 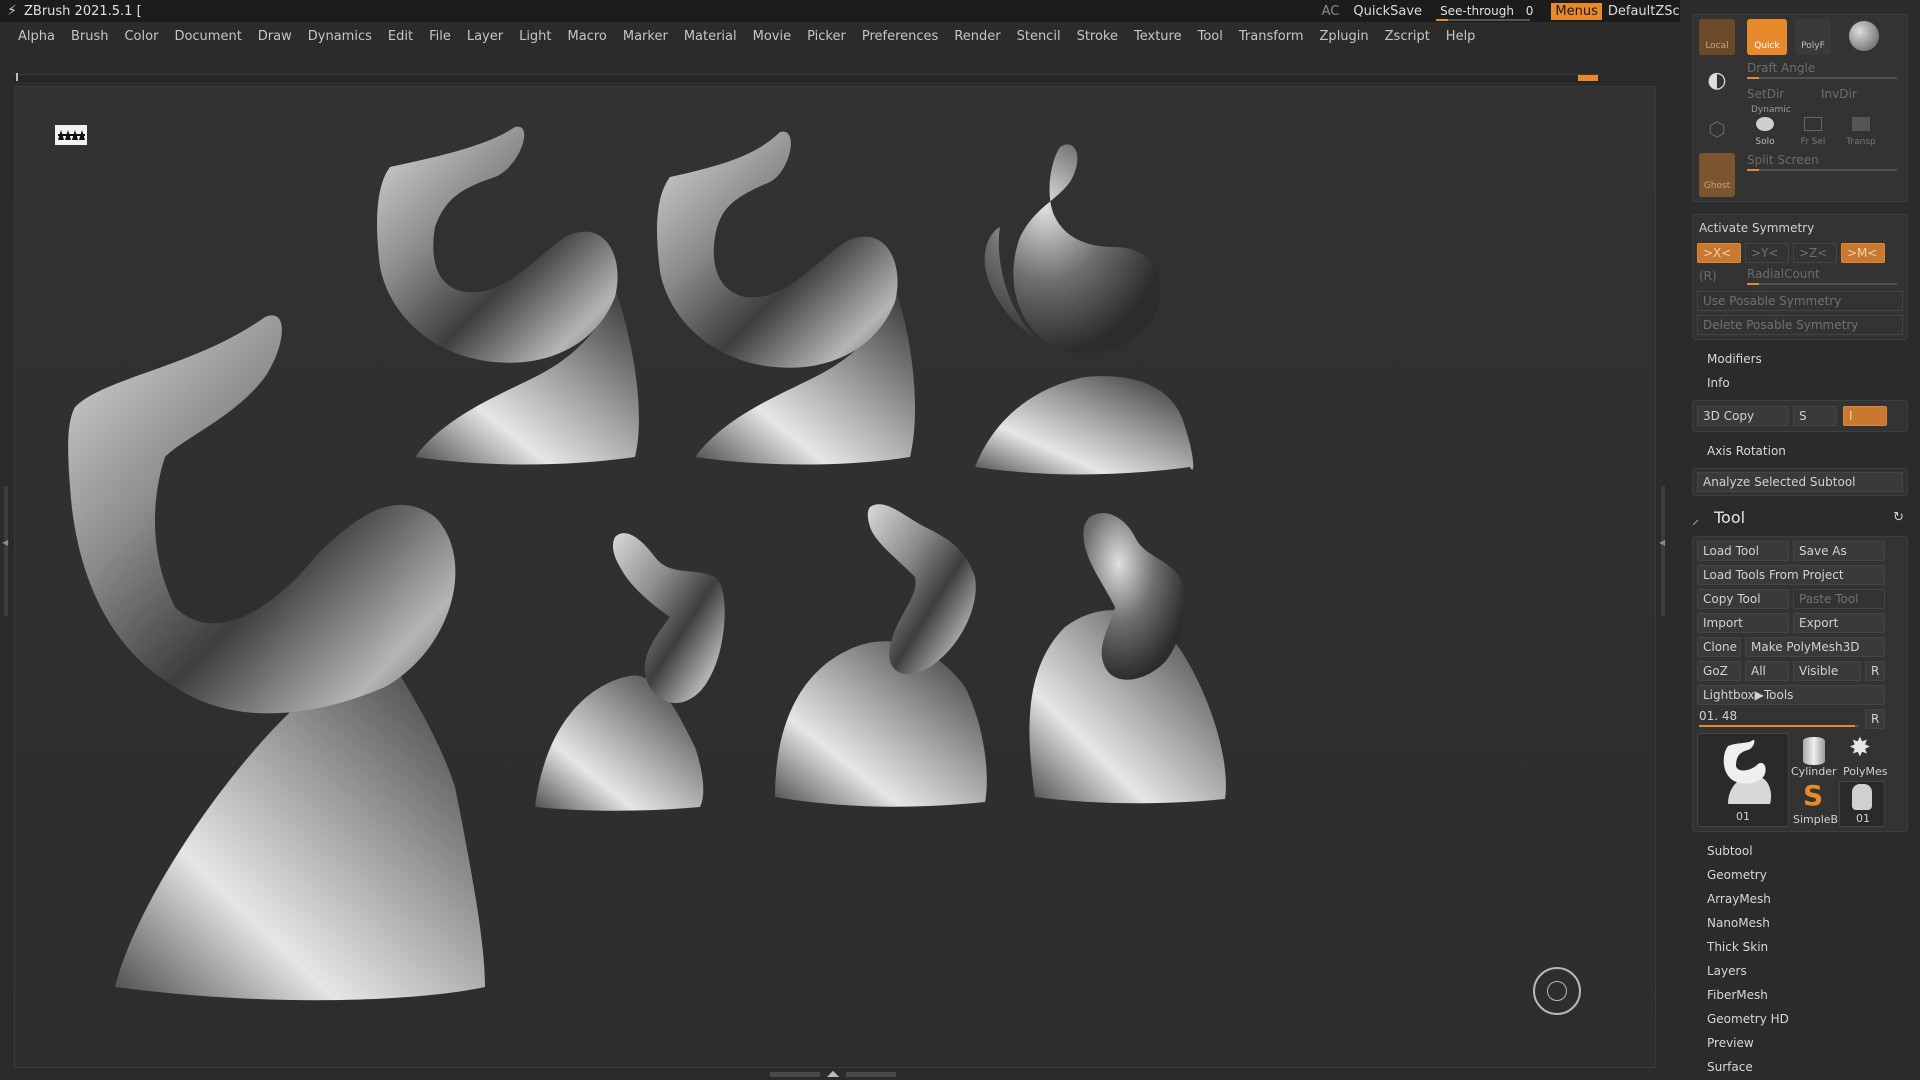 I want to click on goz-visible-button: Visible, so click(x=1827, y=671).